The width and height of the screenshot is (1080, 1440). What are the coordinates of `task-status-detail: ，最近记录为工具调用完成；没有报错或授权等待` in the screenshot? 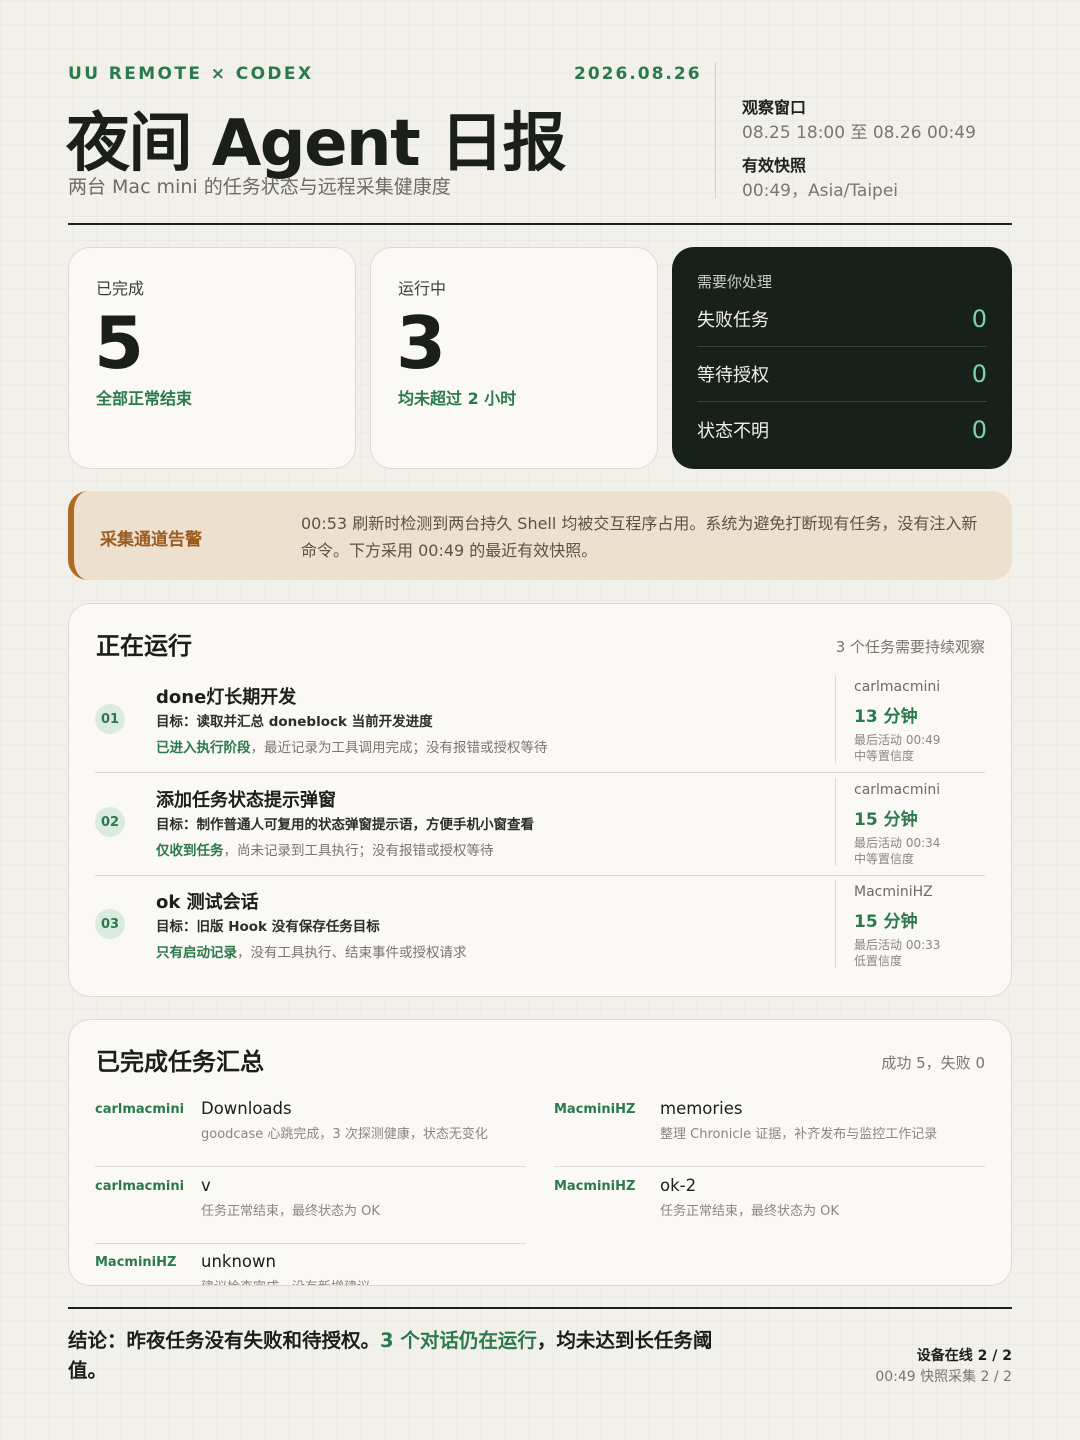 It's located at (399, 748).